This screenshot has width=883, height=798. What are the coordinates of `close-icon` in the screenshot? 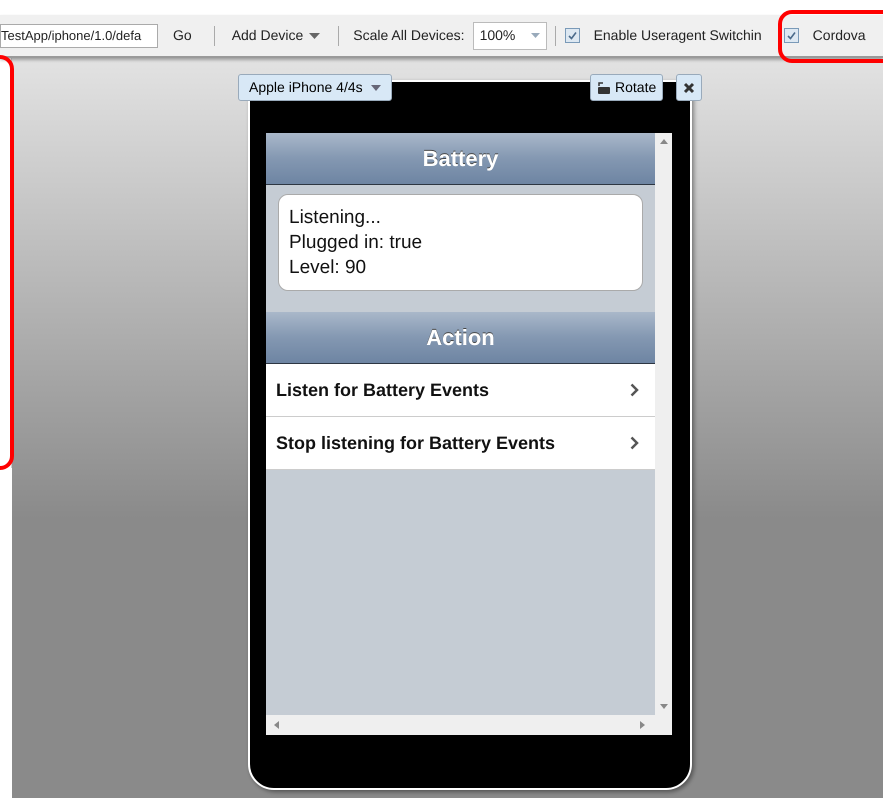 It's located at (689, 88).